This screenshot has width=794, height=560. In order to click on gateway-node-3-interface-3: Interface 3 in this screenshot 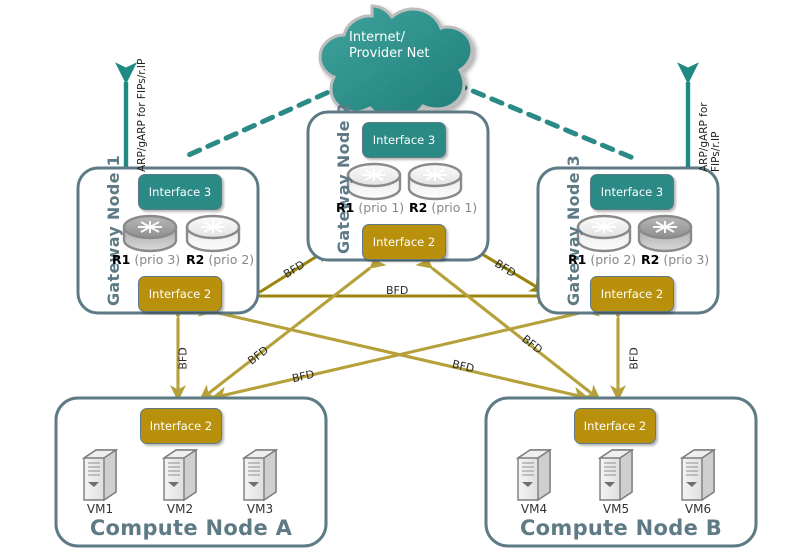, I will do `click(632, 192)`.